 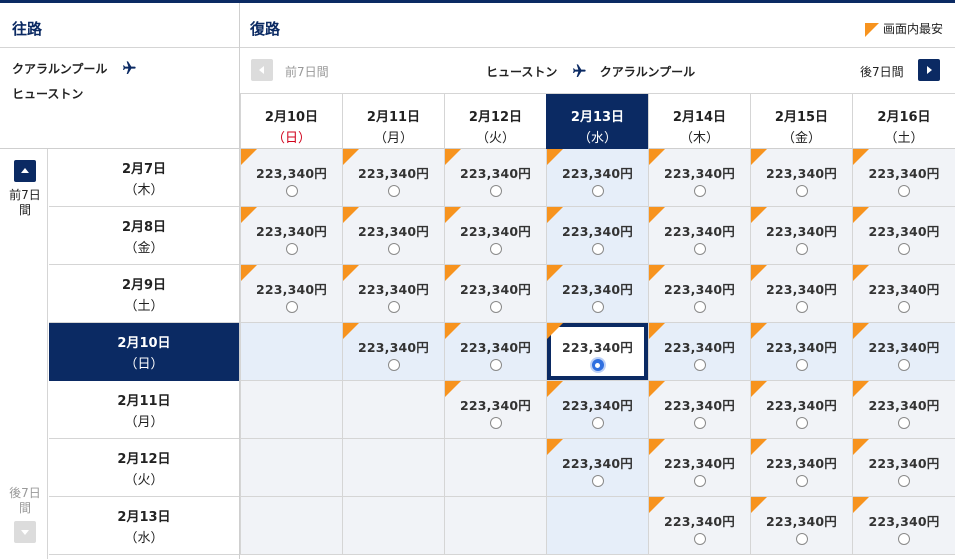 What do you see at coordinates (144, 236) in the screenshot?
I see `outbound-date-header: 2月8日 （金）` at bounding box center [144, 236].